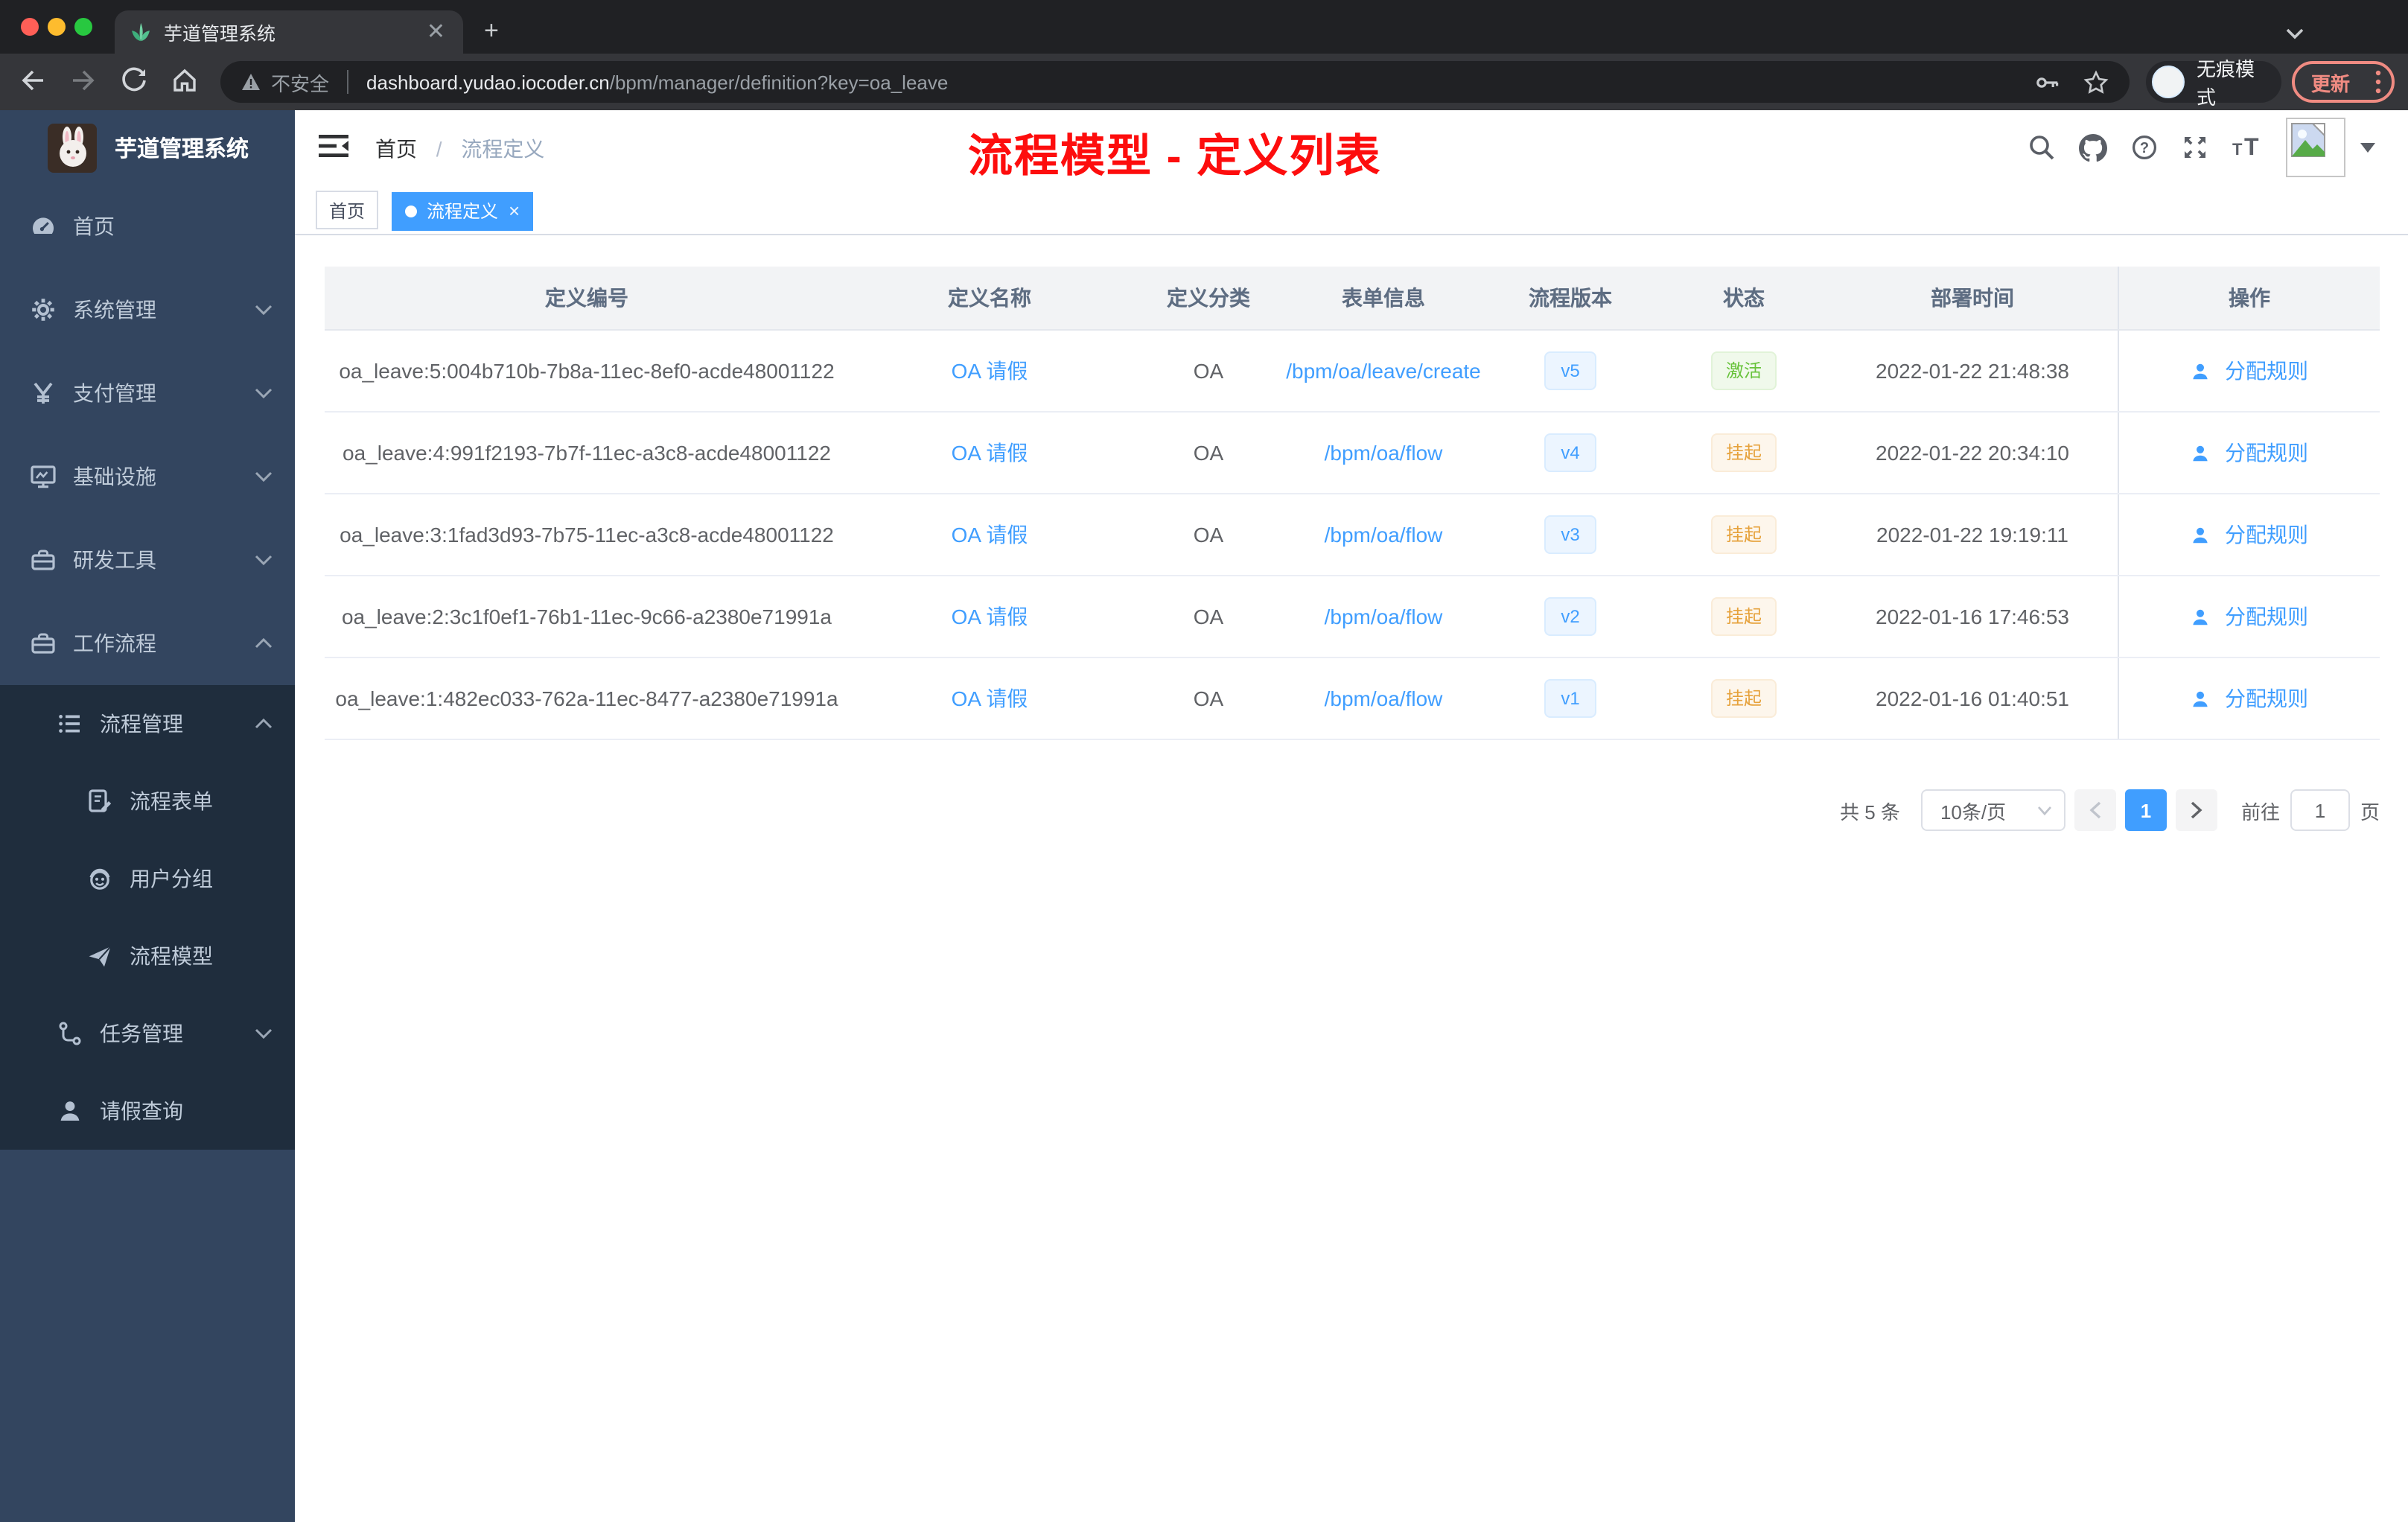 The height and width of the screenshot is (1522, 2408). What do you see at coordinates (1383, 371) in the screenshot?
I see `form-link: /bpm/oa/leave/create` at bounding box center [1383, 371].